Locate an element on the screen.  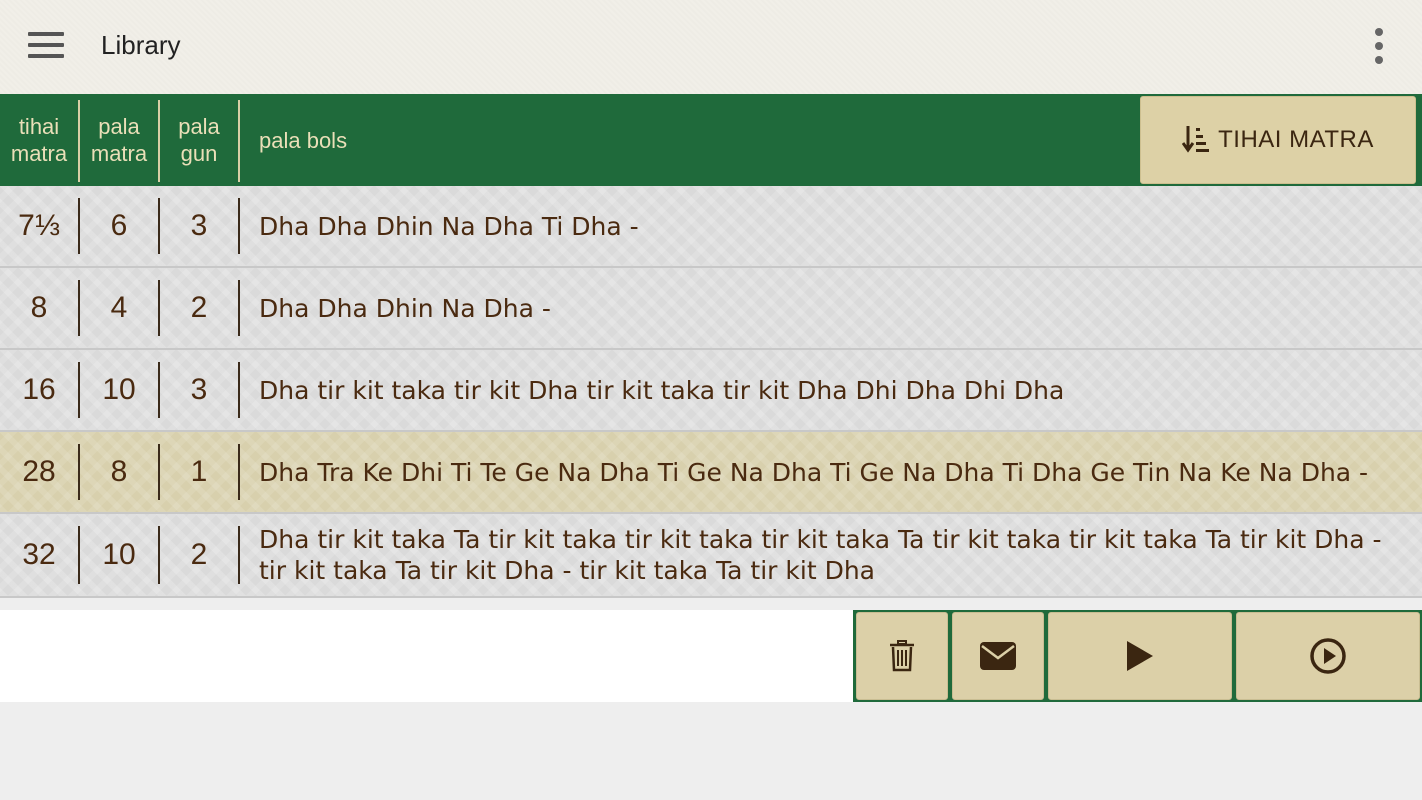
bottom-toolbar is located at coordinates (1137, 656).